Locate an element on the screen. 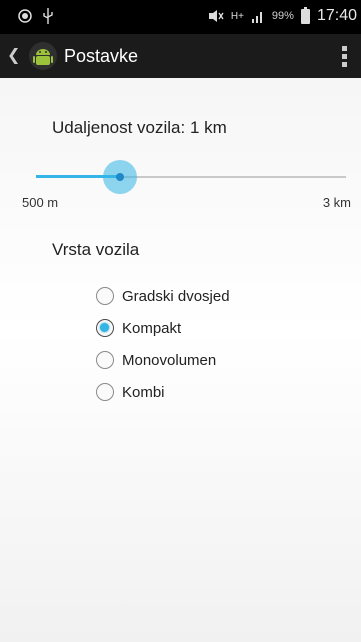 Image resolution: width=361 pixels, height=642 pixels. status-bar: H+ 99% 17:40 is located at coordinates (180, 17).